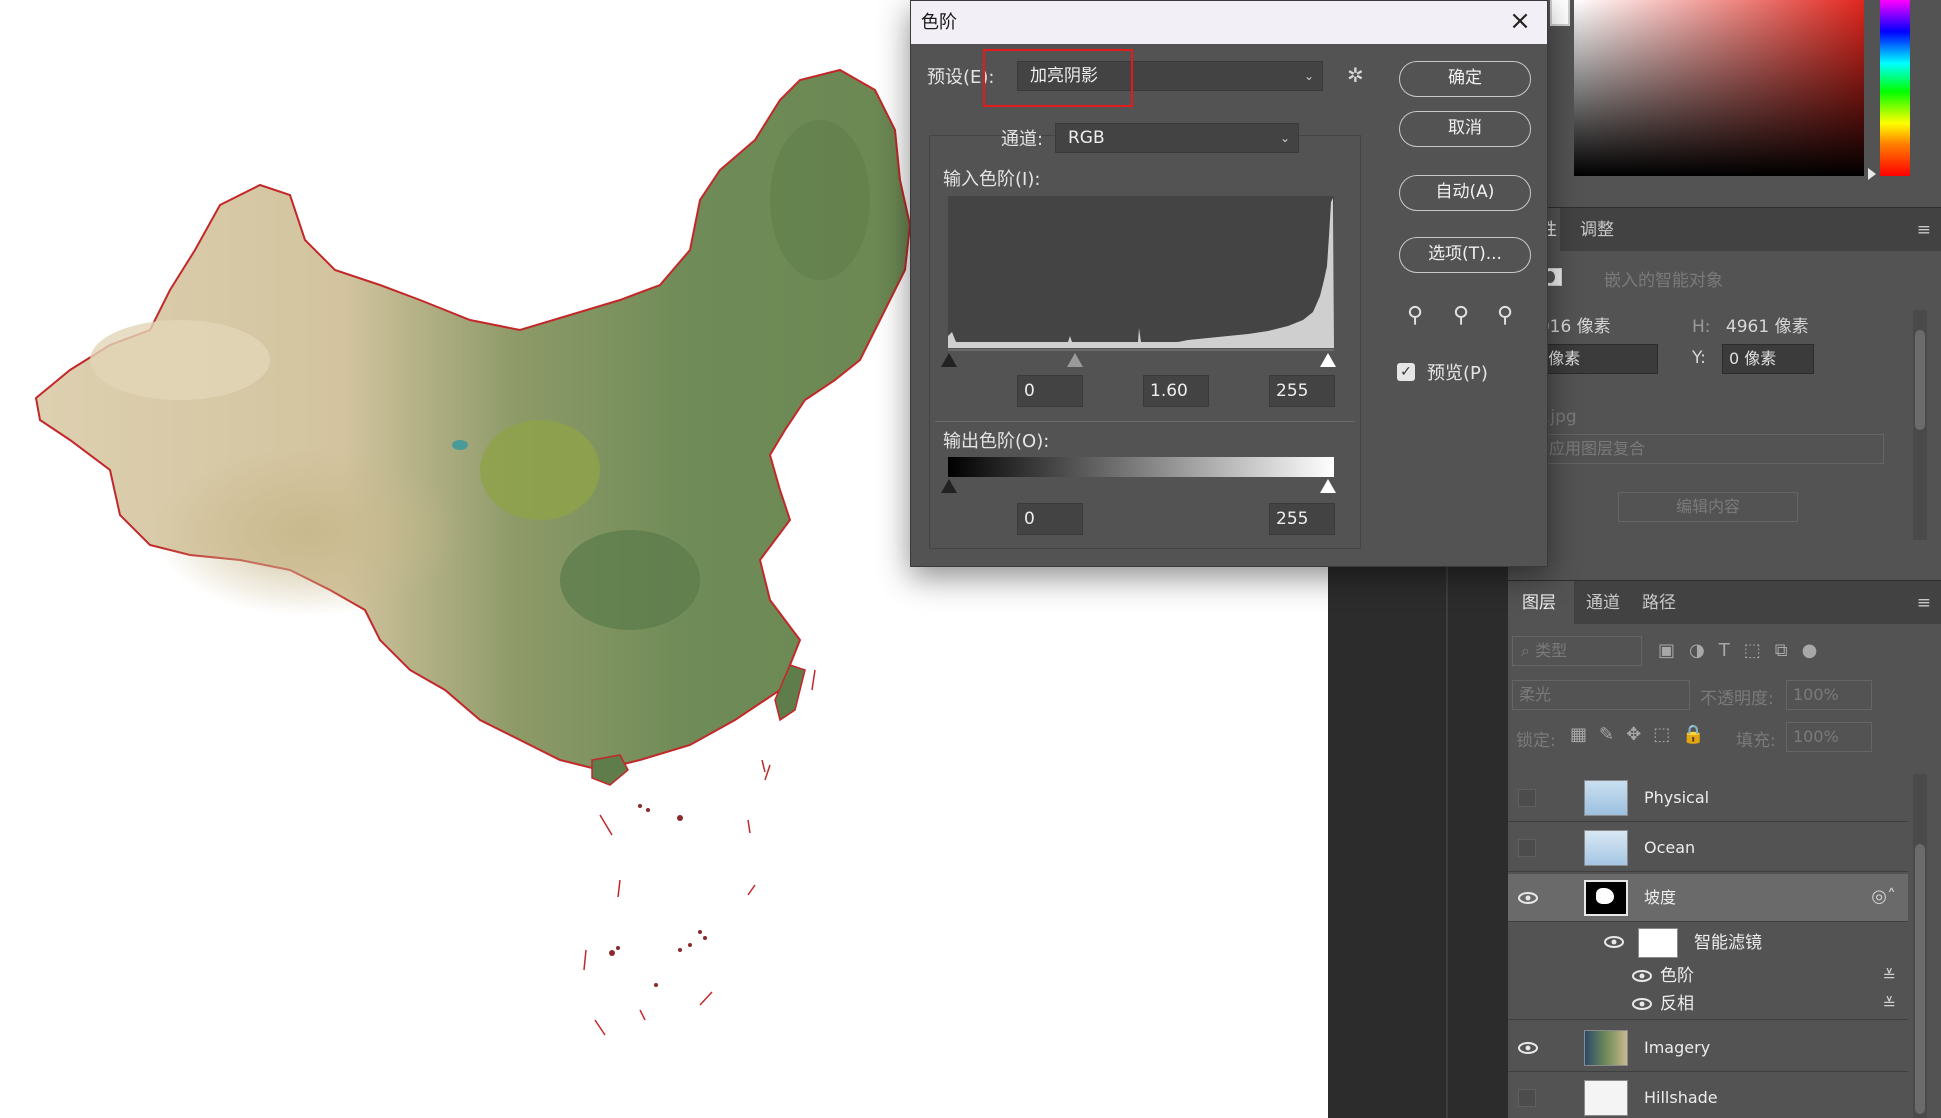 This screenshot has height=1118, width=1941. I want to click on tab-layers: 图层, so click(1541, 603).